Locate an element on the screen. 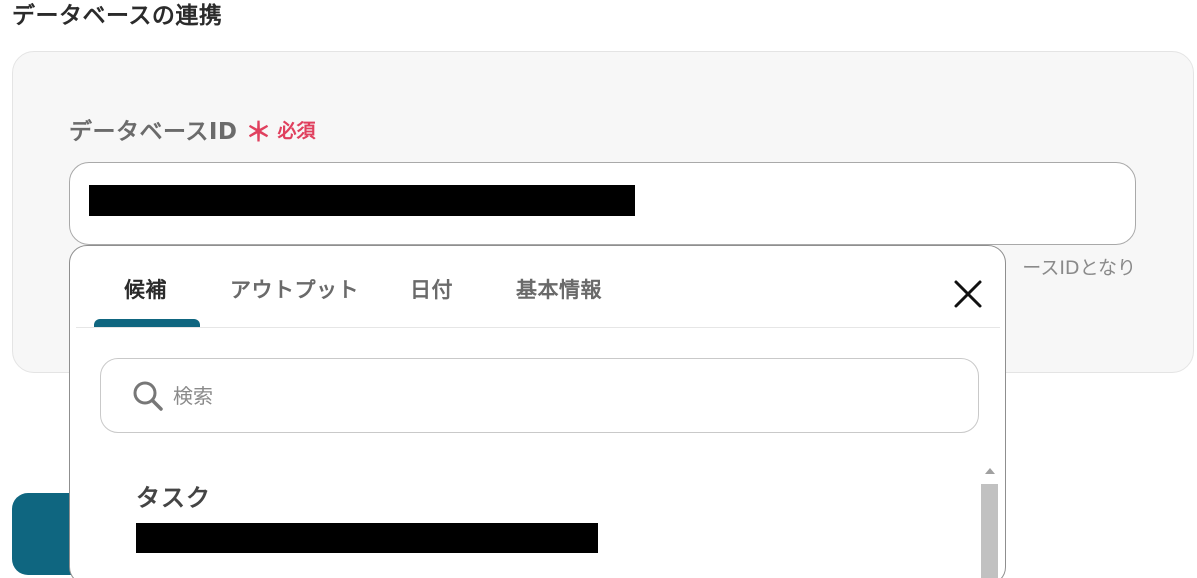  list-item-title: タスク is located at coordinates (173, 498).